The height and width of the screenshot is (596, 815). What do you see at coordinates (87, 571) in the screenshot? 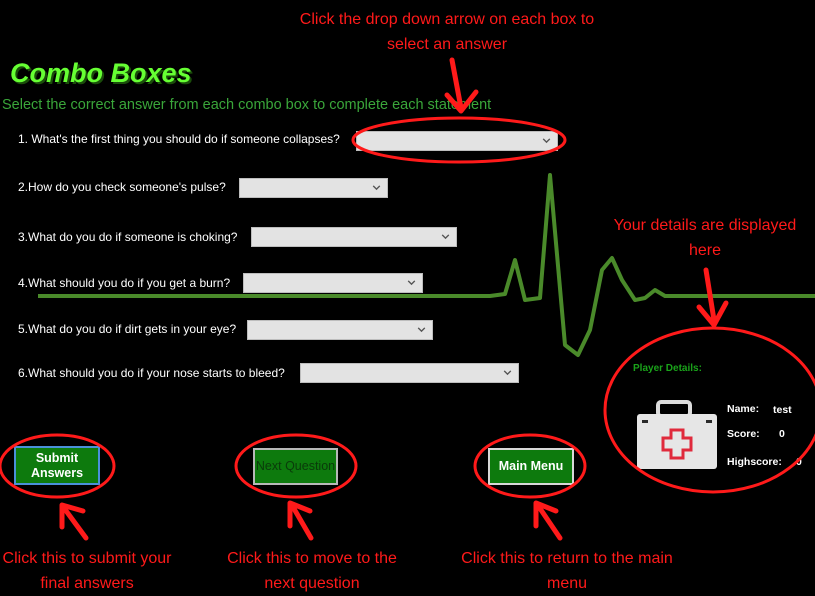
I see `callout-submit: Click this to submit your final answers` at bounding box center [87, 571].